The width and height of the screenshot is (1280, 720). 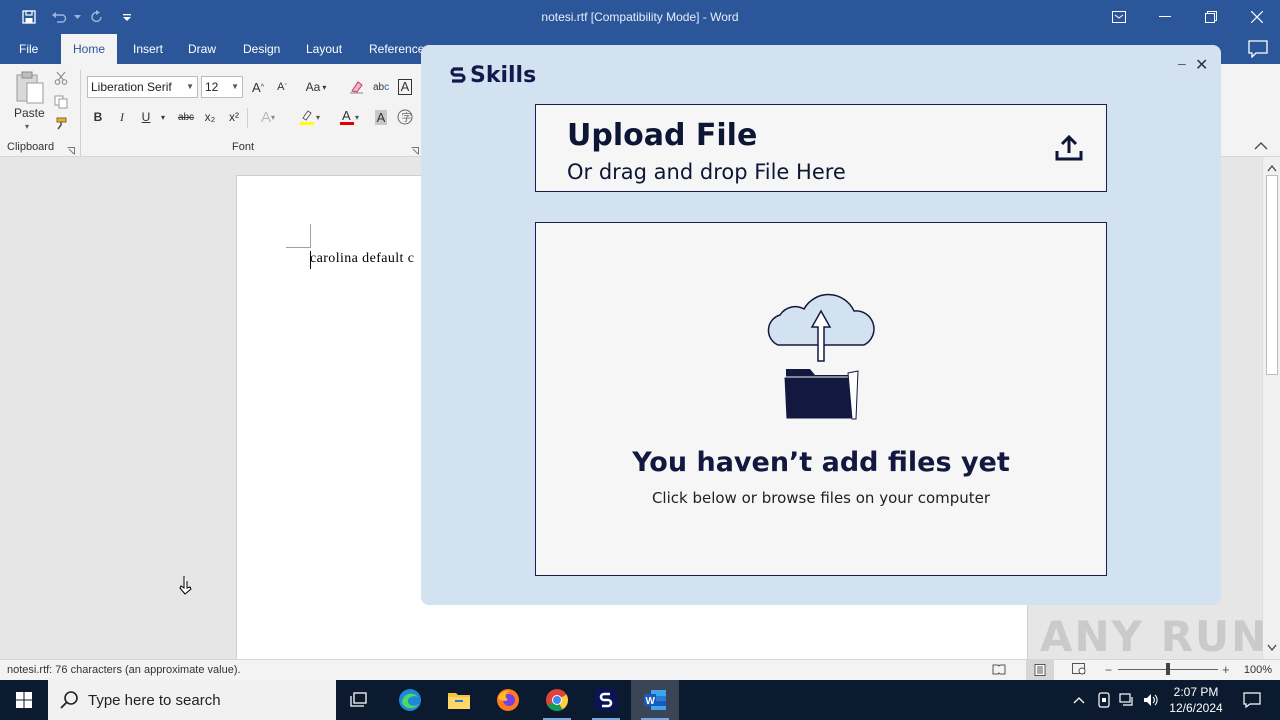 I want to click on tab-file: File, so click(x=28, y=49).